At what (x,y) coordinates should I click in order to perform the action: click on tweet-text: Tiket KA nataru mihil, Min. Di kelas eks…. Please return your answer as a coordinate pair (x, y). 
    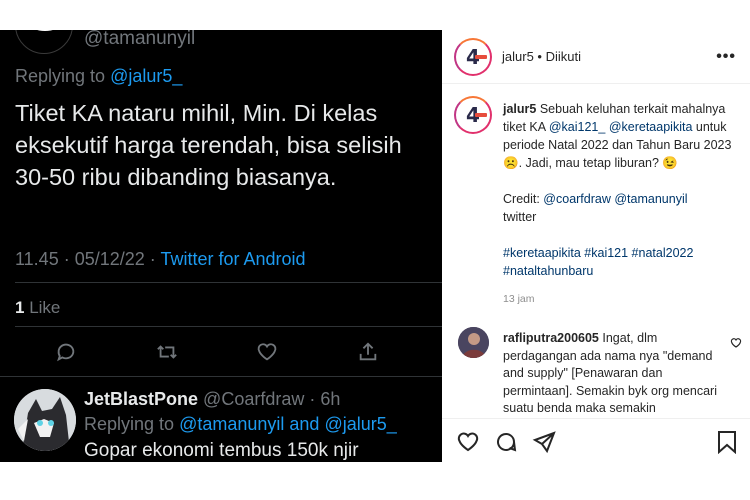
    Looking at the image, I should click on (208, 145).